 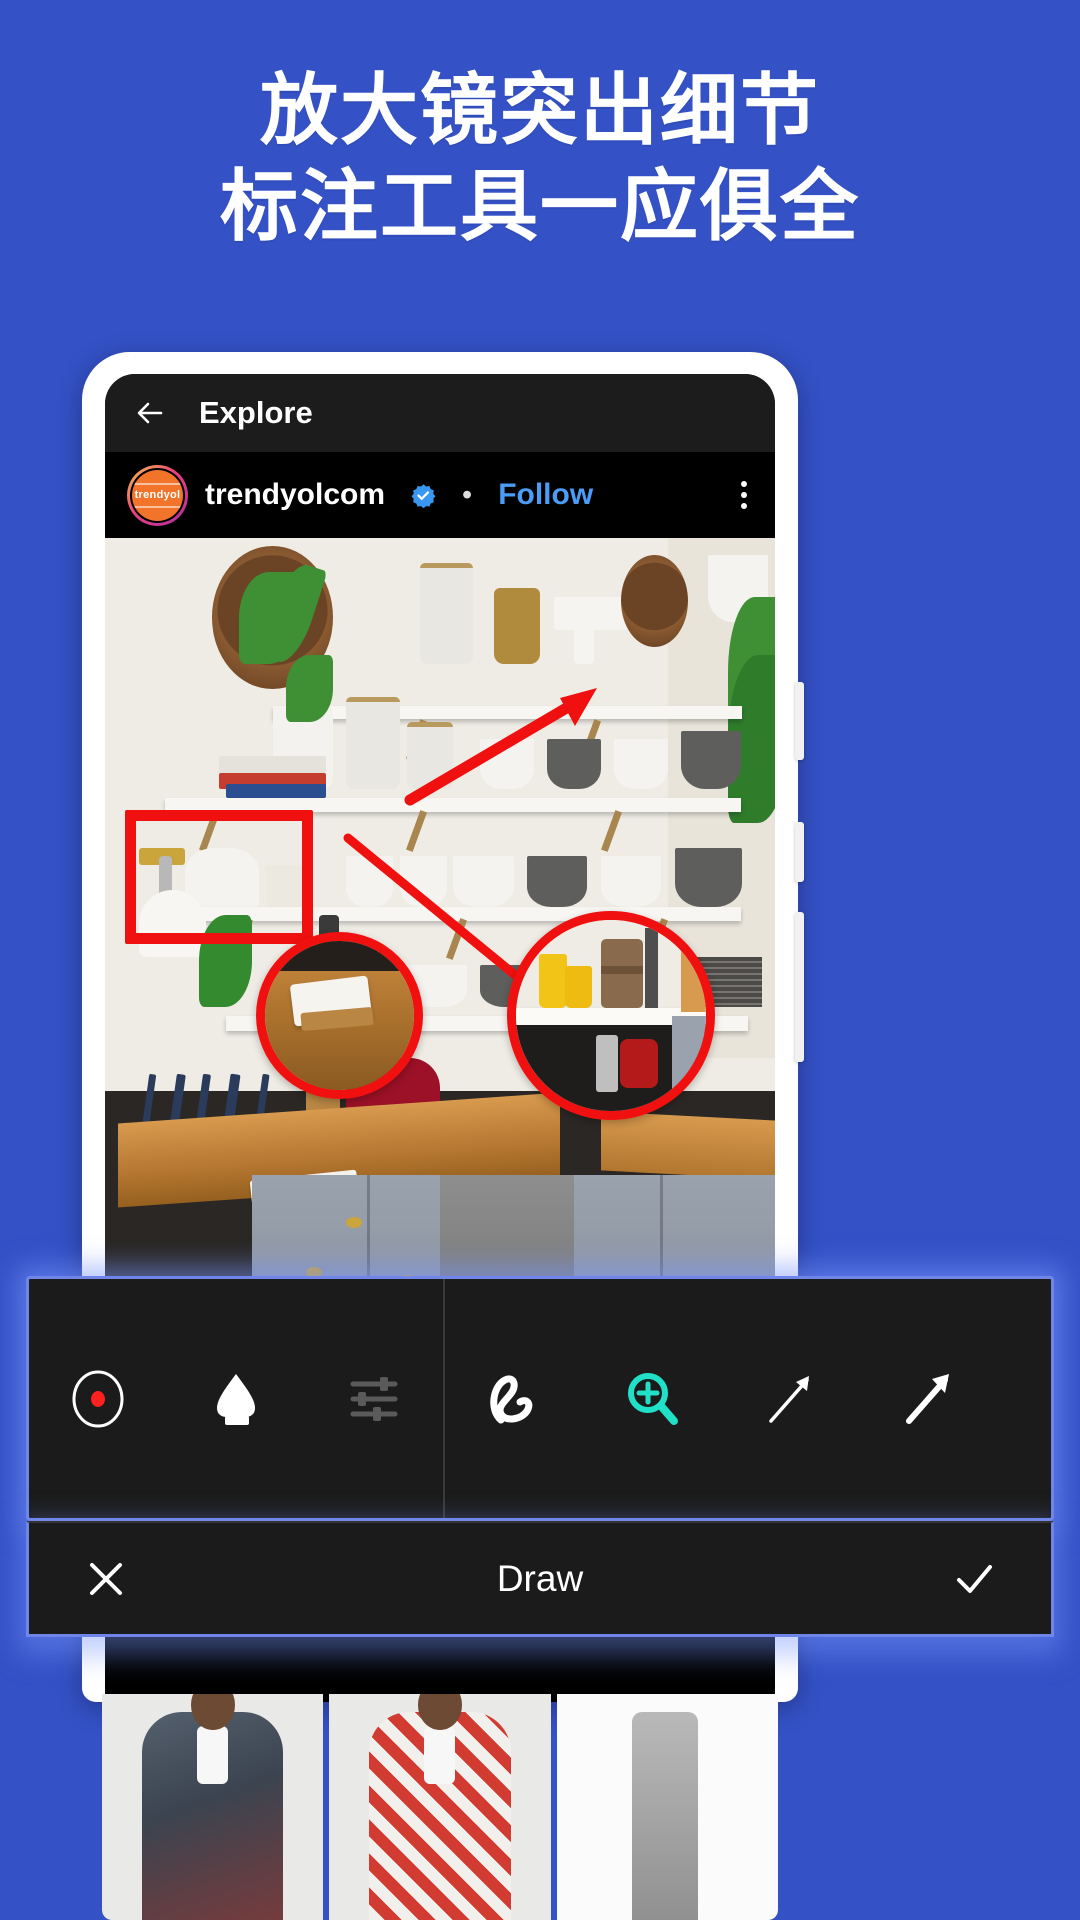 What do you see at coordinates (152, 413) in the screenshot?
I see `back-arrow-icon` at bounding box center [152, 413].